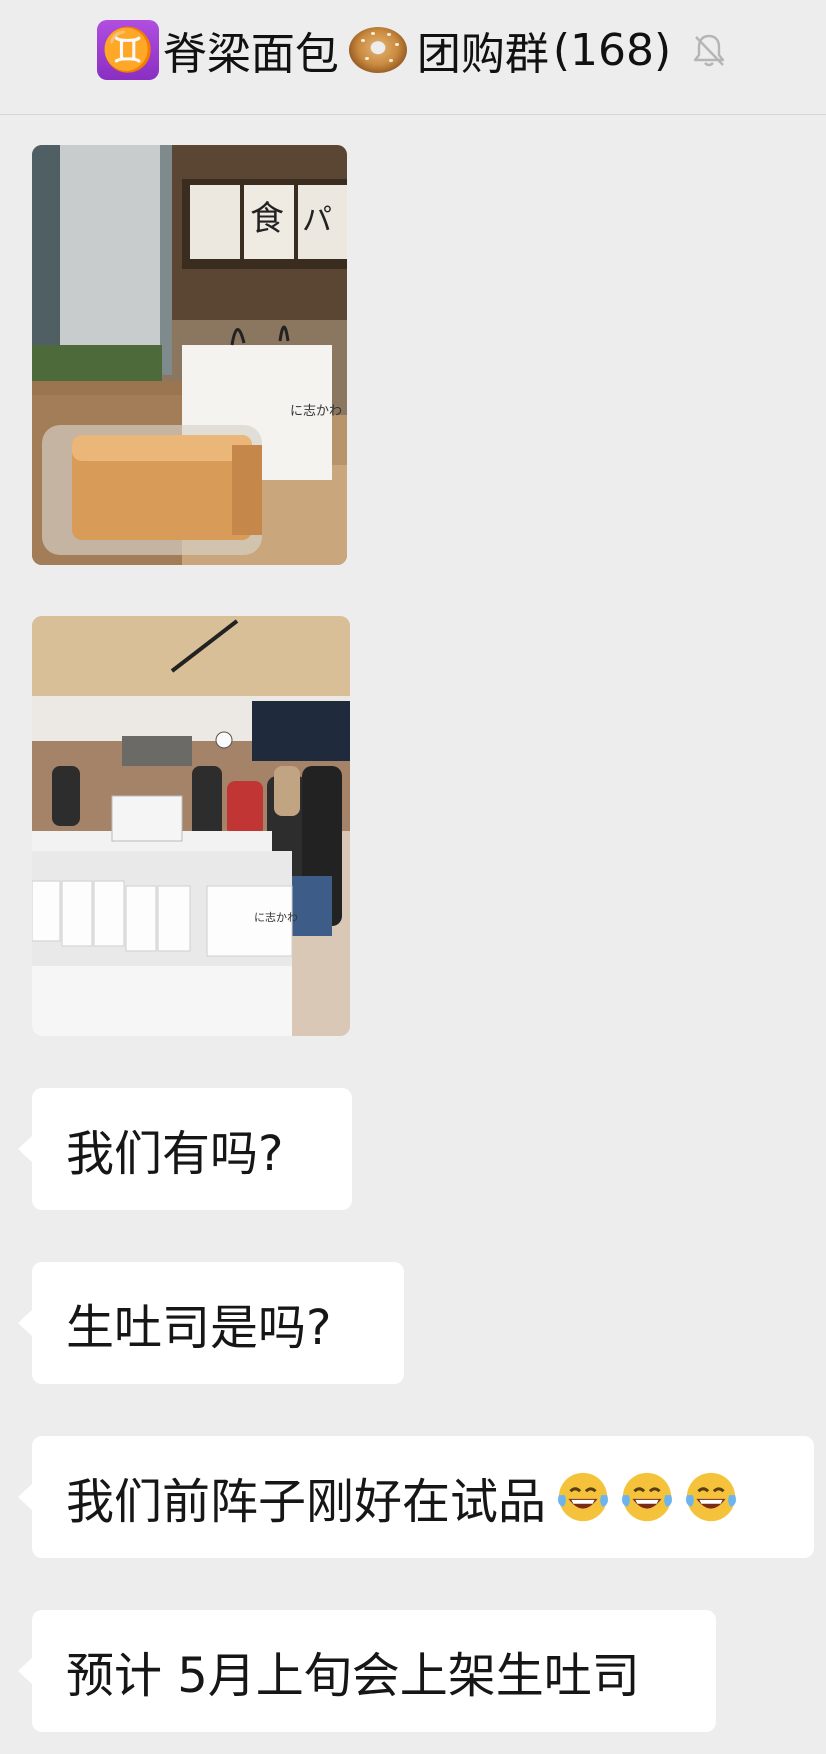 The image size is (826, 1754). I want to click on mute-bell-icon, so click(709, 50).